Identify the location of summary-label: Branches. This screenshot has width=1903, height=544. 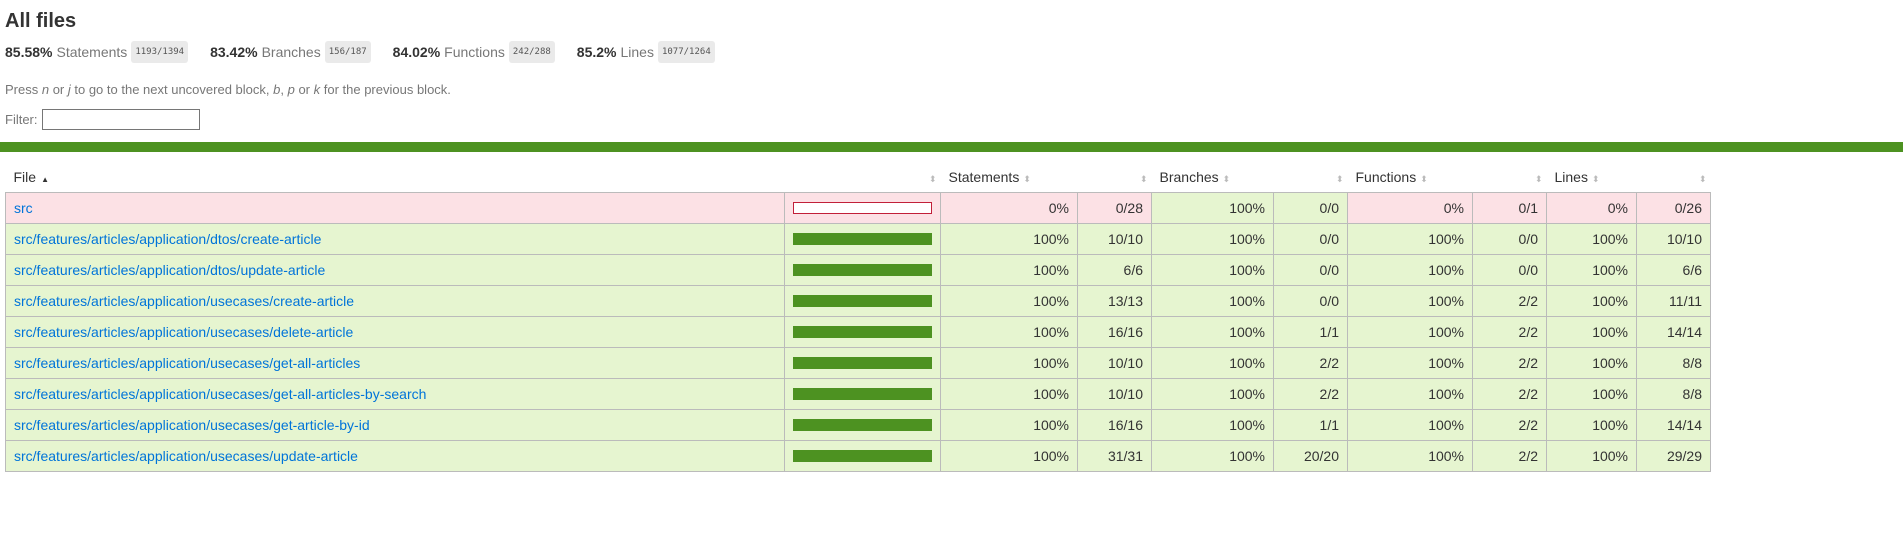
(291, 52).